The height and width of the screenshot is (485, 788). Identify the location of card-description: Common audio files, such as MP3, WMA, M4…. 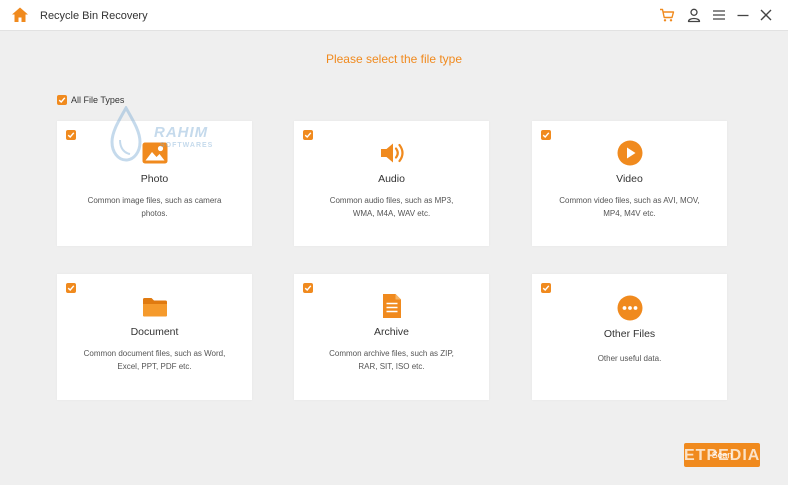
(391, 207).